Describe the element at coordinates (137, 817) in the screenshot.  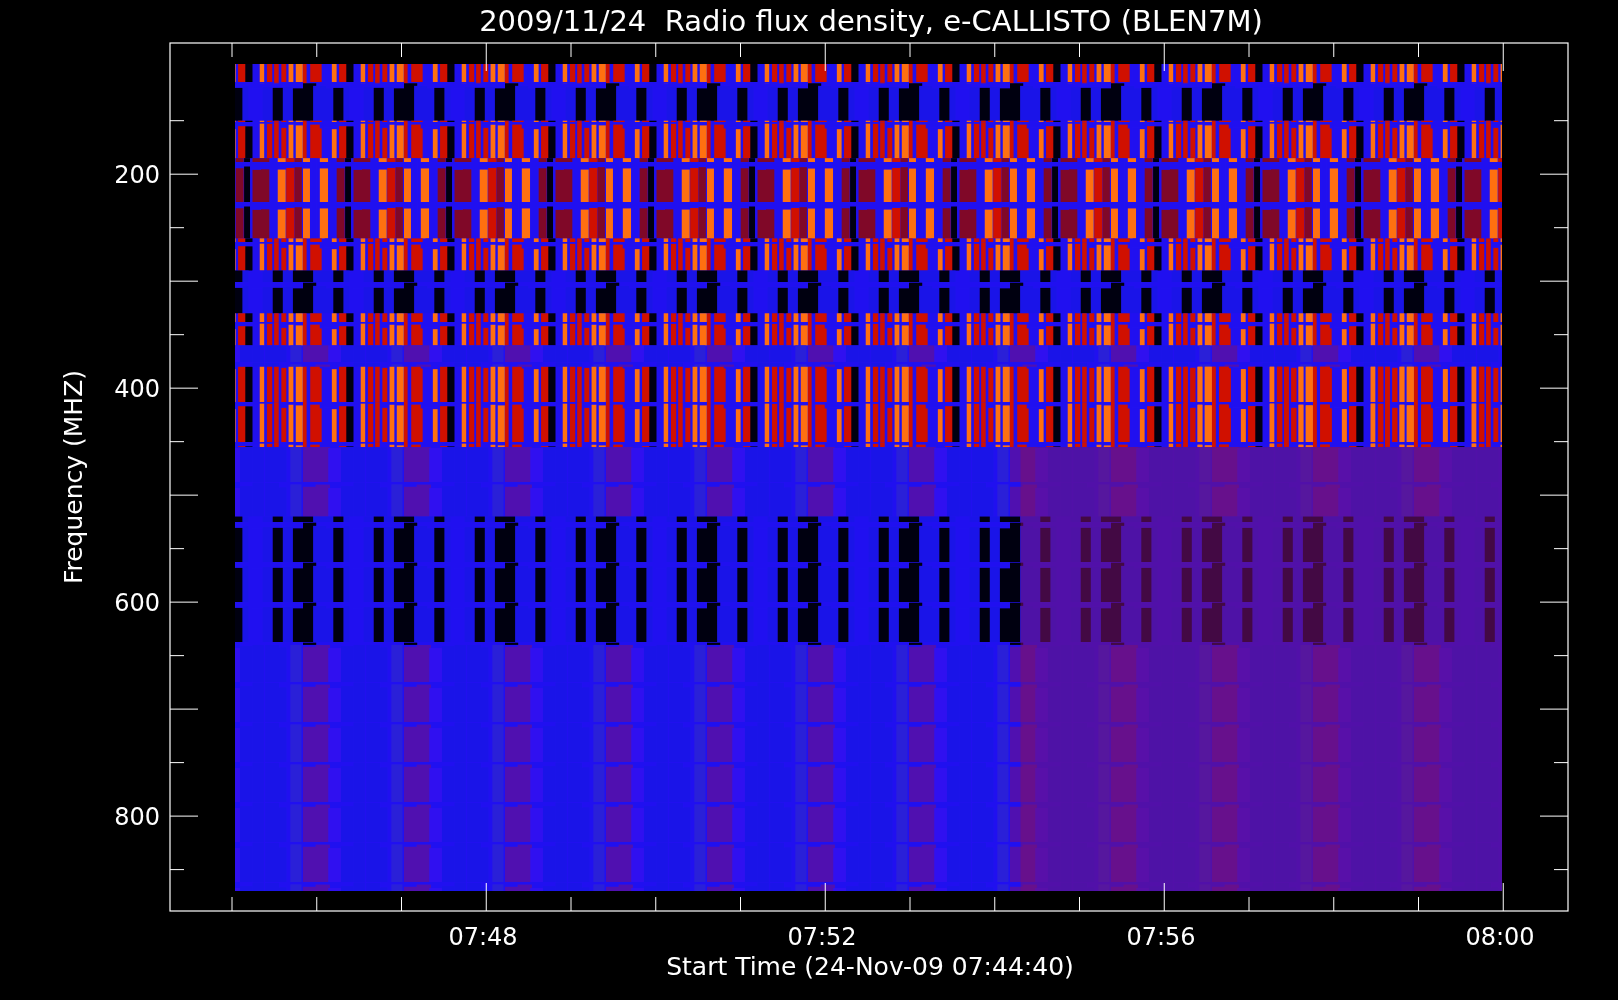
I see `y-tick-label: 800` at that location.